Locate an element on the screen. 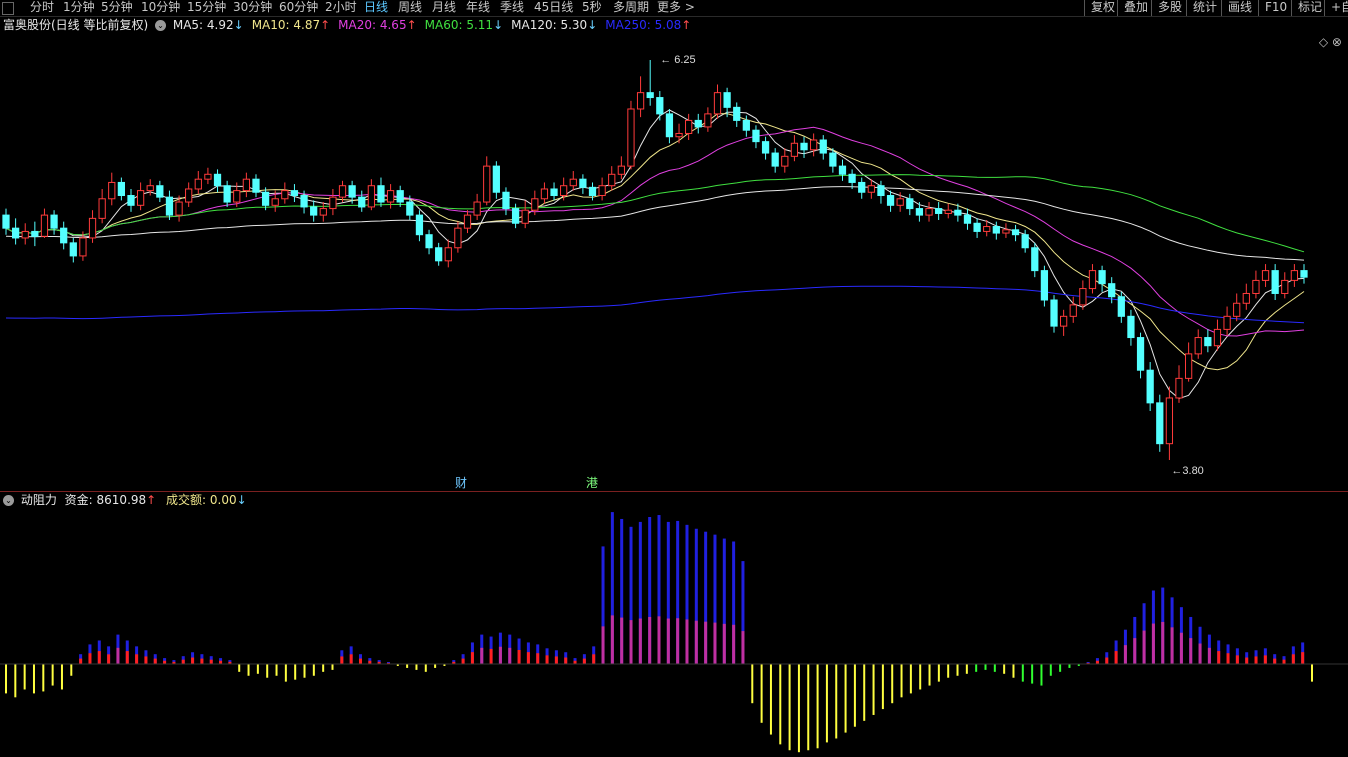 The width and height of the screenshot is (1348, 757). right-tab-2: 多股 is located at coordinates (1166, 8).